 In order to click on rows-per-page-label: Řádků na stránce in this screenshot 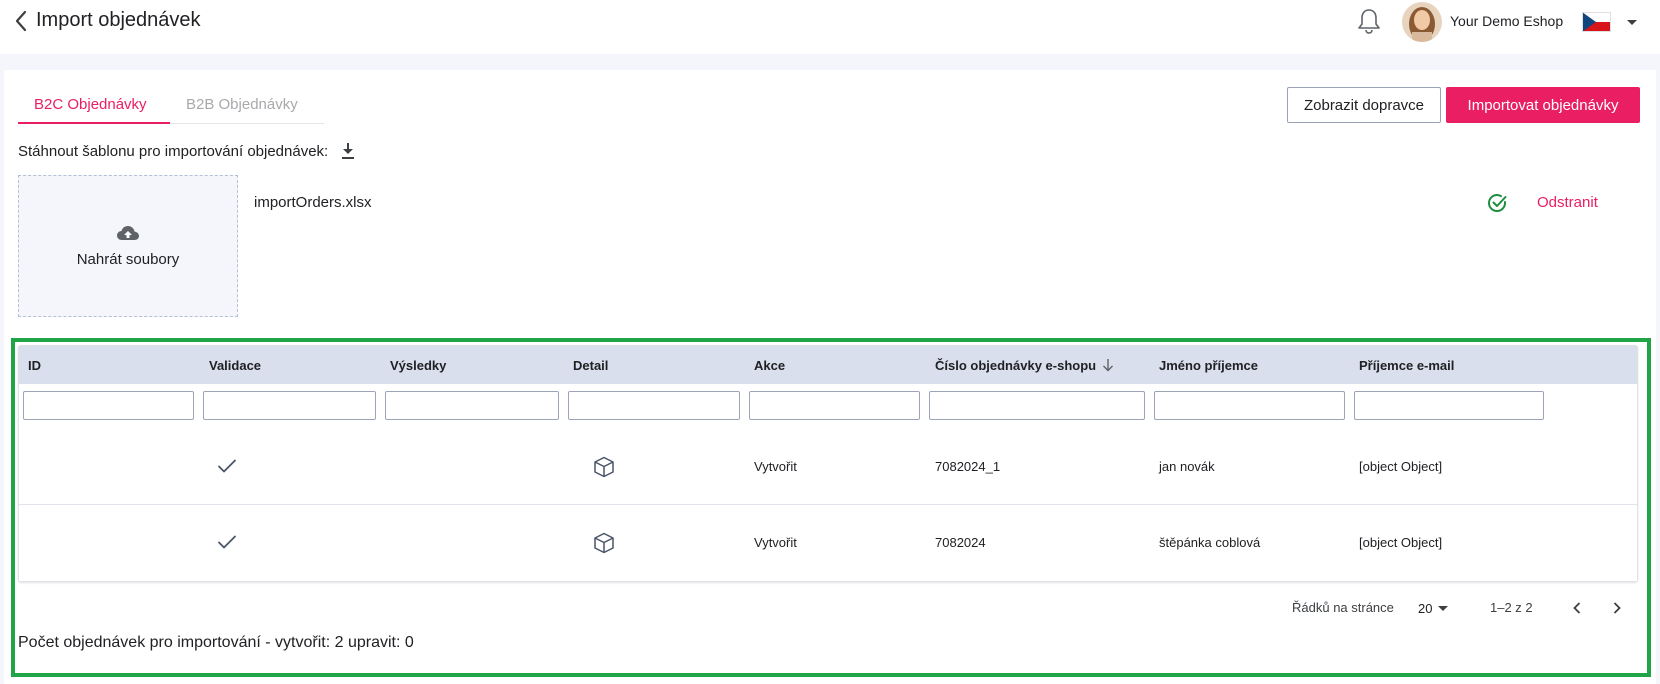, I will do `click(1343, 607)`.